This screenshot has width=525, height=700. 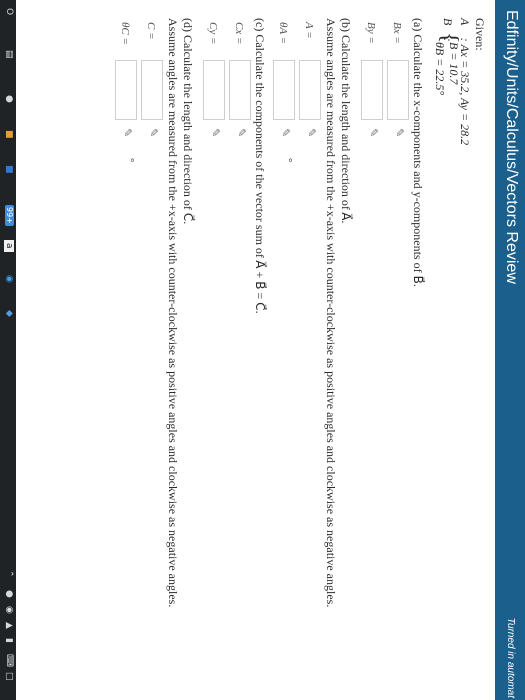 What do you see at coordinates (372, 90) in the screenshot?
I see `by-input` at bounding box center [372, 90].